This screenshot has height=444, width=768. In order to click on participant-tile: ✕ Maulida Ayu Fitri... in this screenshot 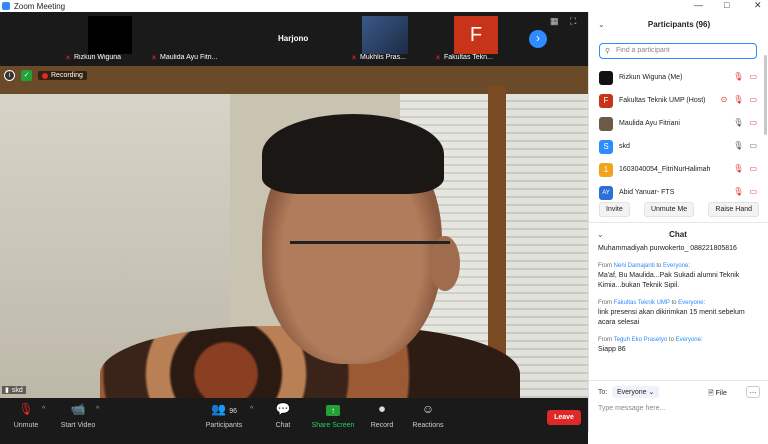, I will do `click(188, 40)`.